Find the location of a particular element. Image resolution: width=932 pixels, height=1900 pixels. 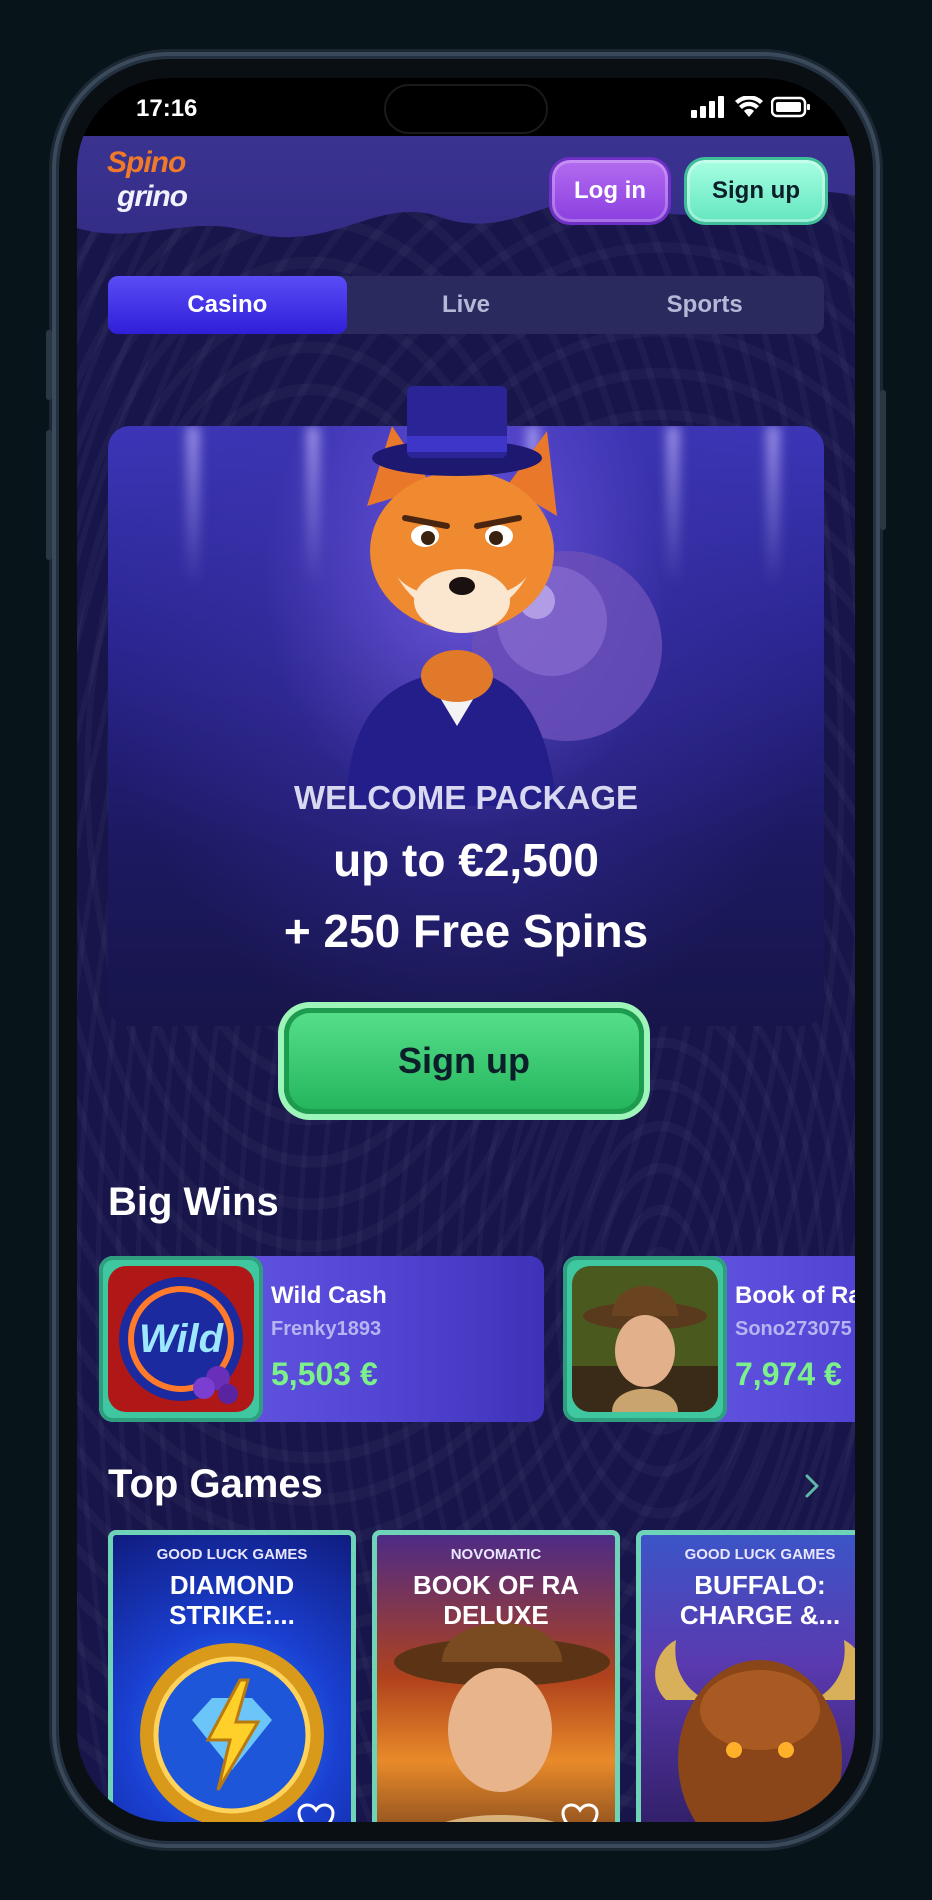

dynamic-island is located at coordinates (466, 109).